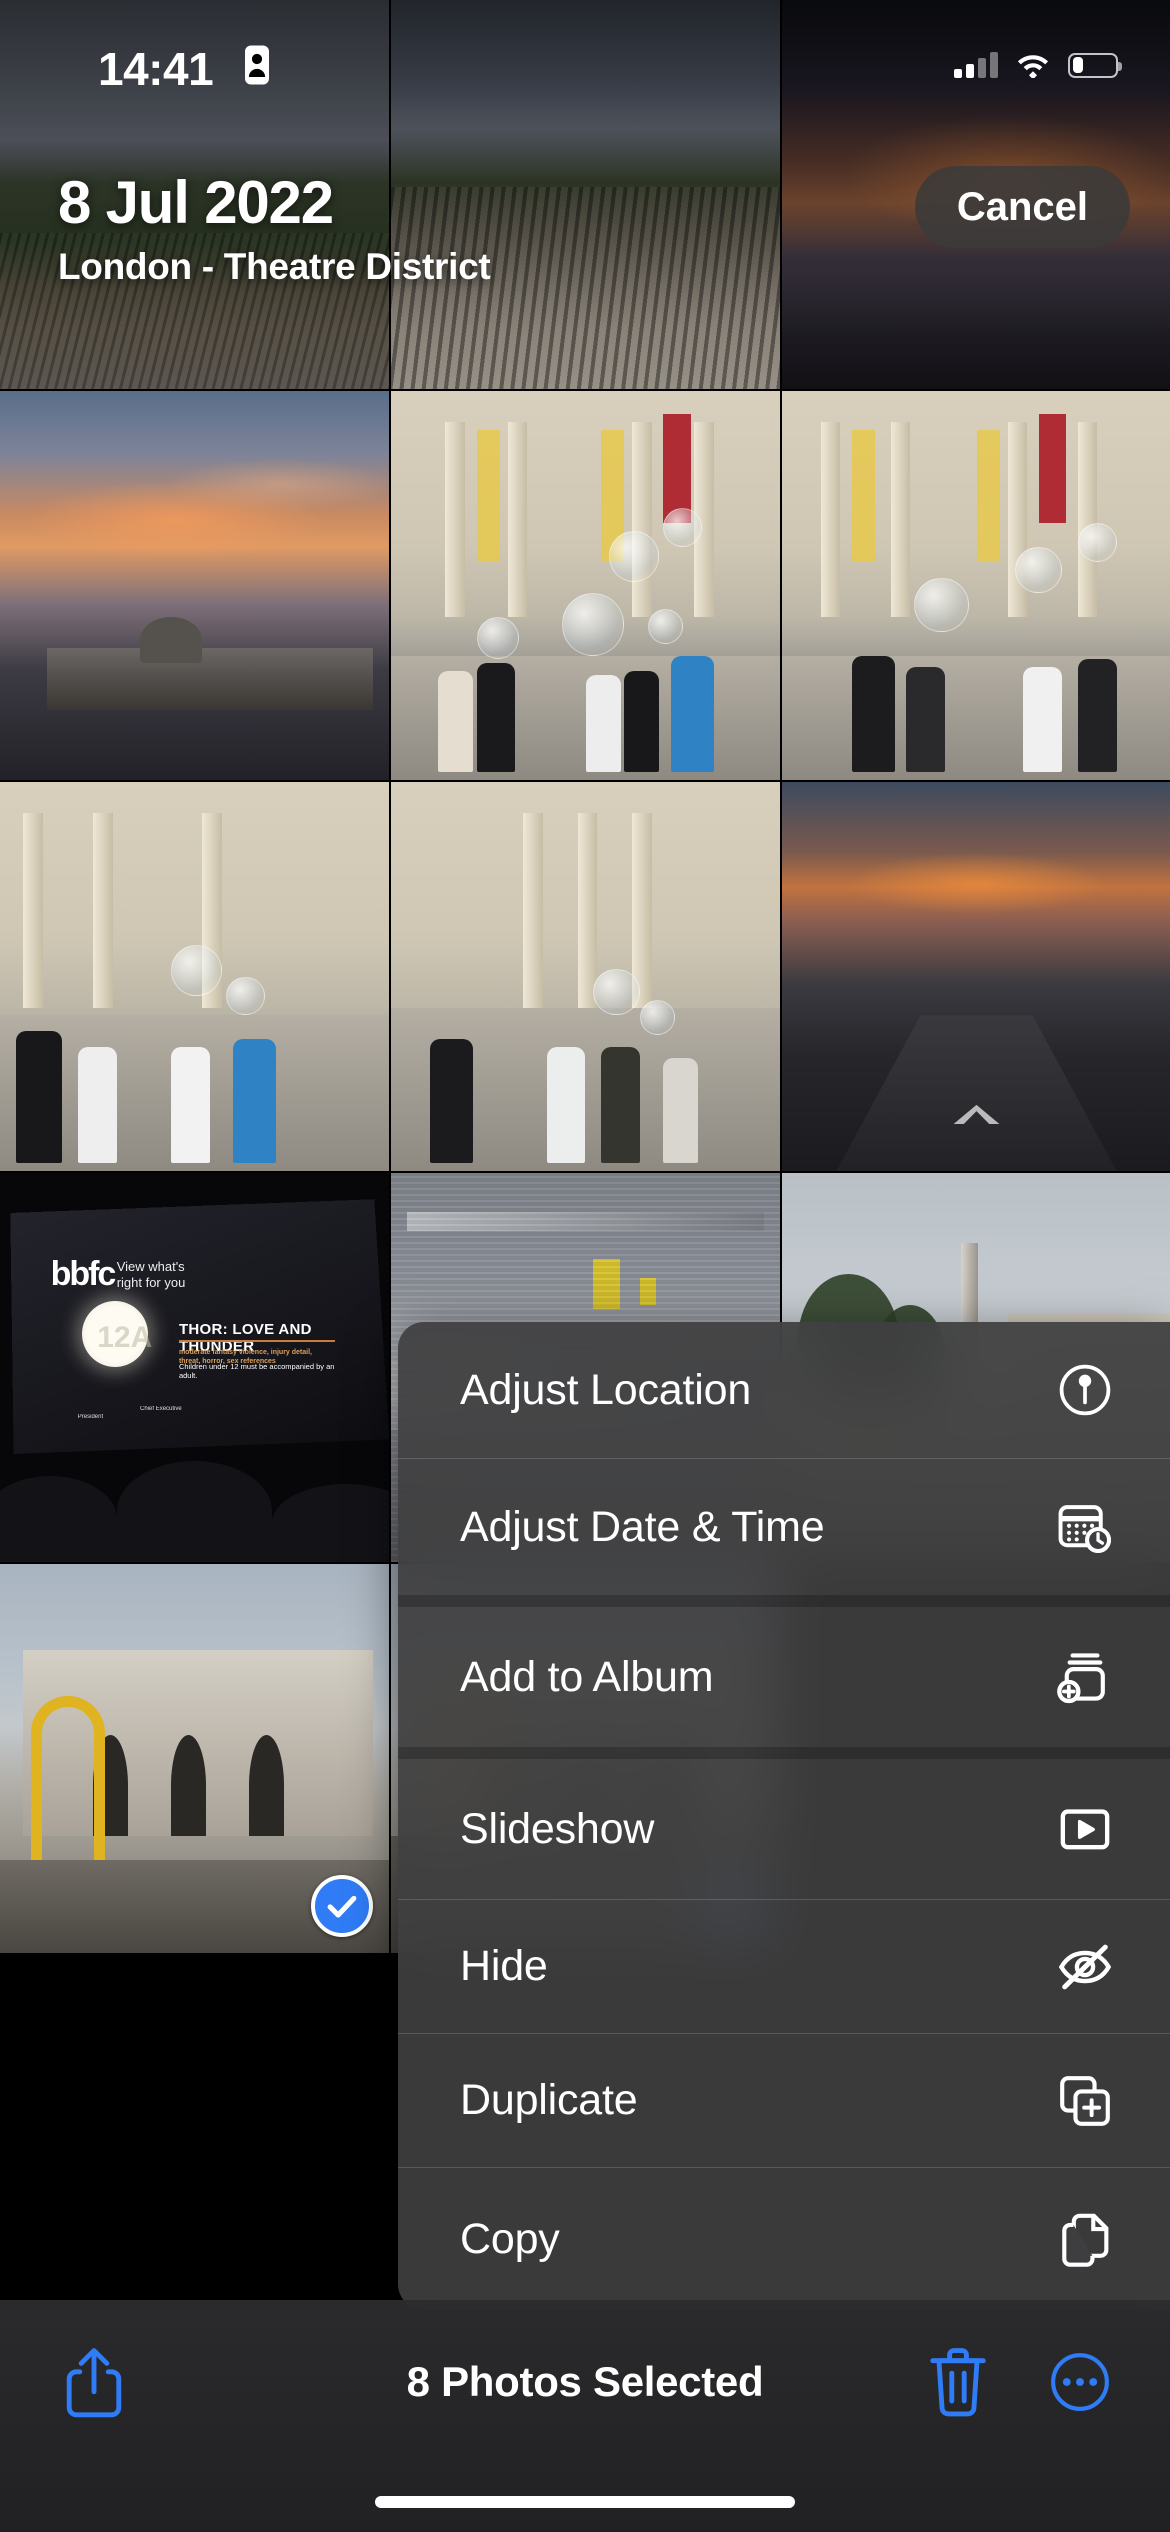  I want to click on photo-cell-admiralty-arch-day, so click(194, 1758).